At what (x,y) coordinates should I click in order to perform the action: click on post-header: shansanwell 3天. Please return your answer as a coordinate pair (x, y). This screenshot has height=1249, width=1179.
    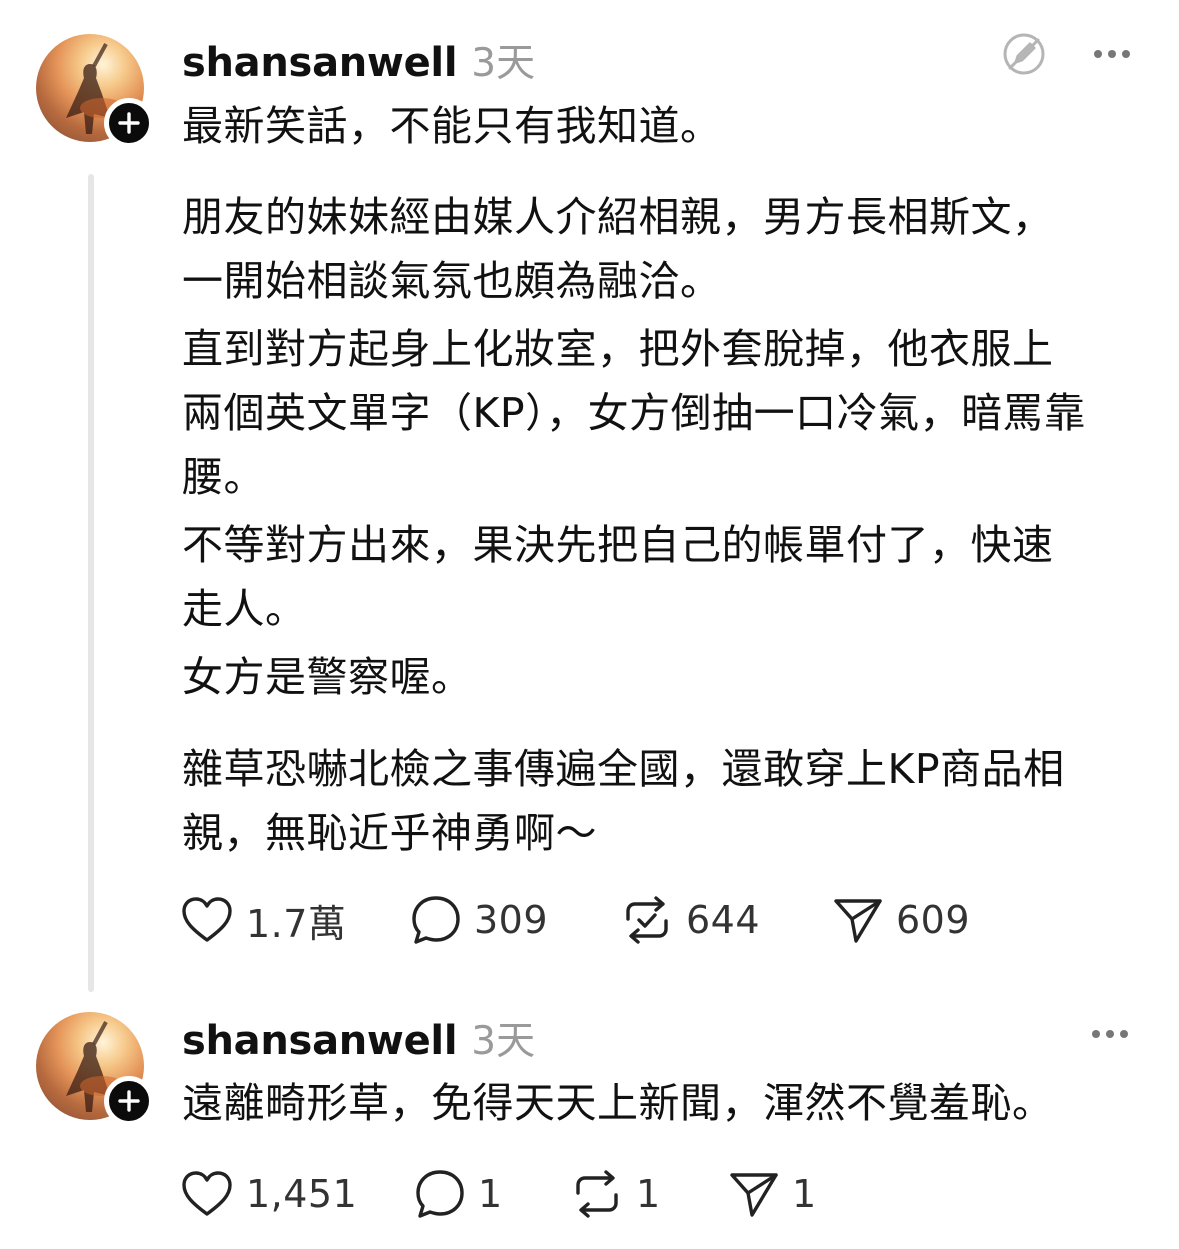
    Looking at the image, I should click on (358, 1037).